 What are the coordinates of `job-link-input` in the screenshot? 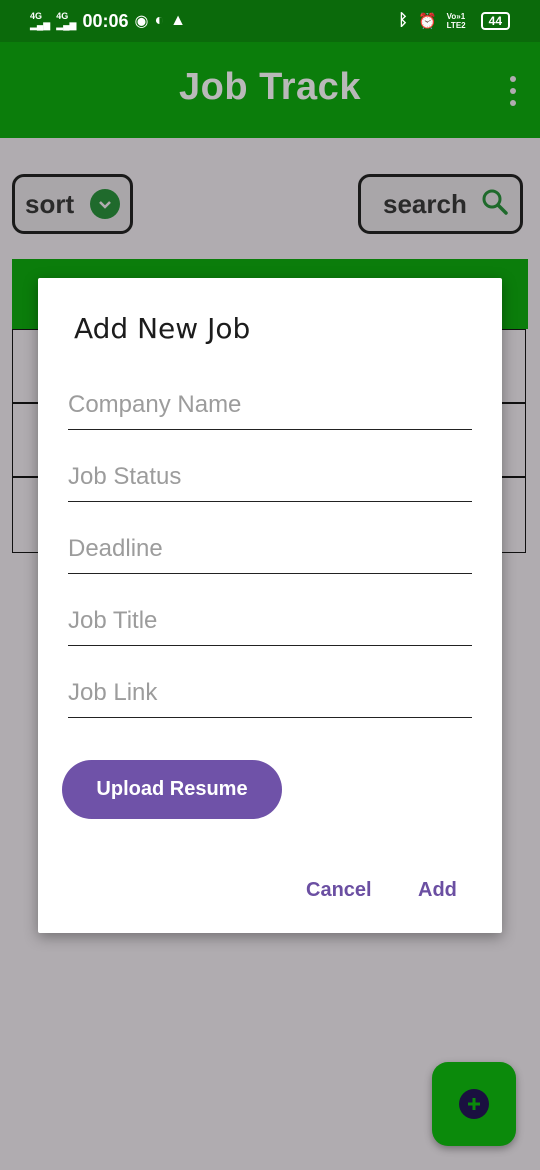 It's located at (270, 693).